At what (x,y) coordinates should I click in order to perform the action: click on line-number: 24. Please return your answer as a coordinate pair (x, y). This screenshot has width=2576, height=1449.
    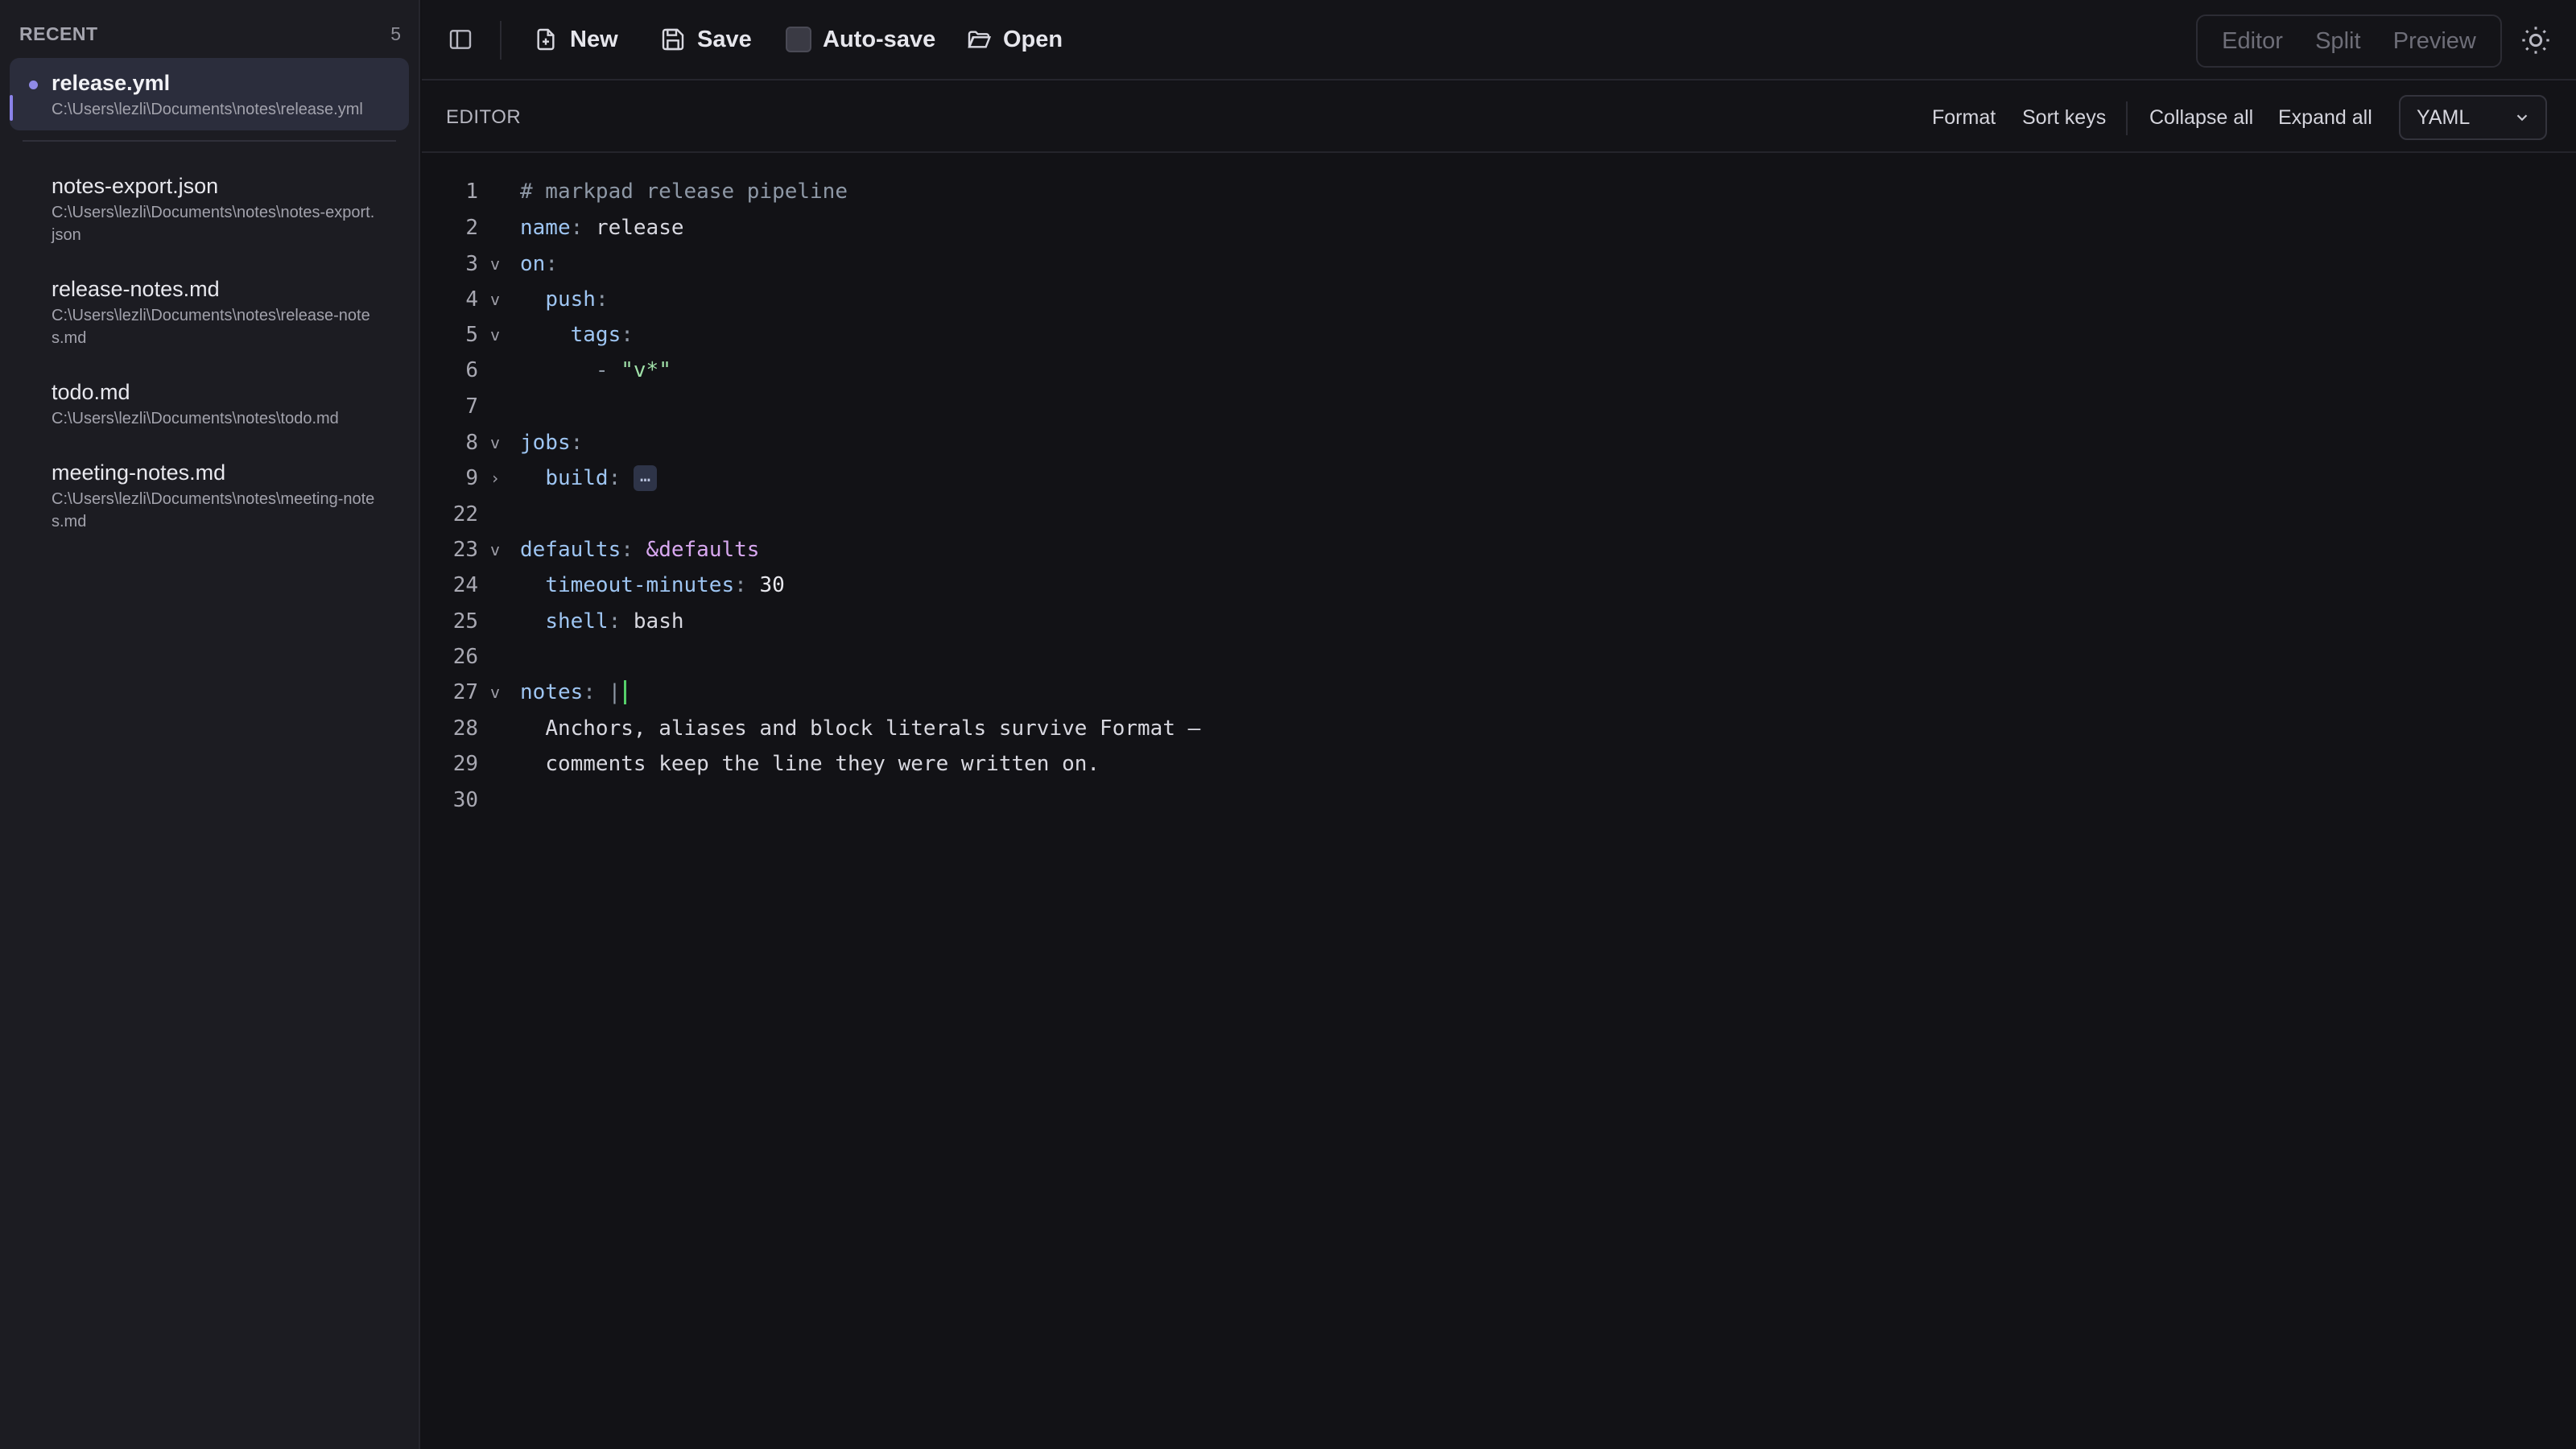
    Looking at the image, I should click on (465, 585).